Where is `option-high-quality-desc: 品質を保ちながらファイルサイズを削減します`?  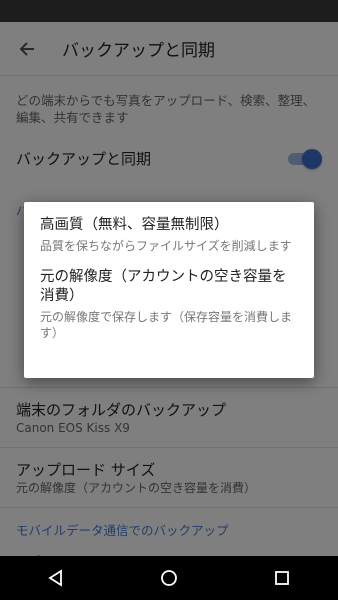
option-high-quality-desc: 品質を保ちながらファイルサイズを削減します is located at coordinates (166, 246).